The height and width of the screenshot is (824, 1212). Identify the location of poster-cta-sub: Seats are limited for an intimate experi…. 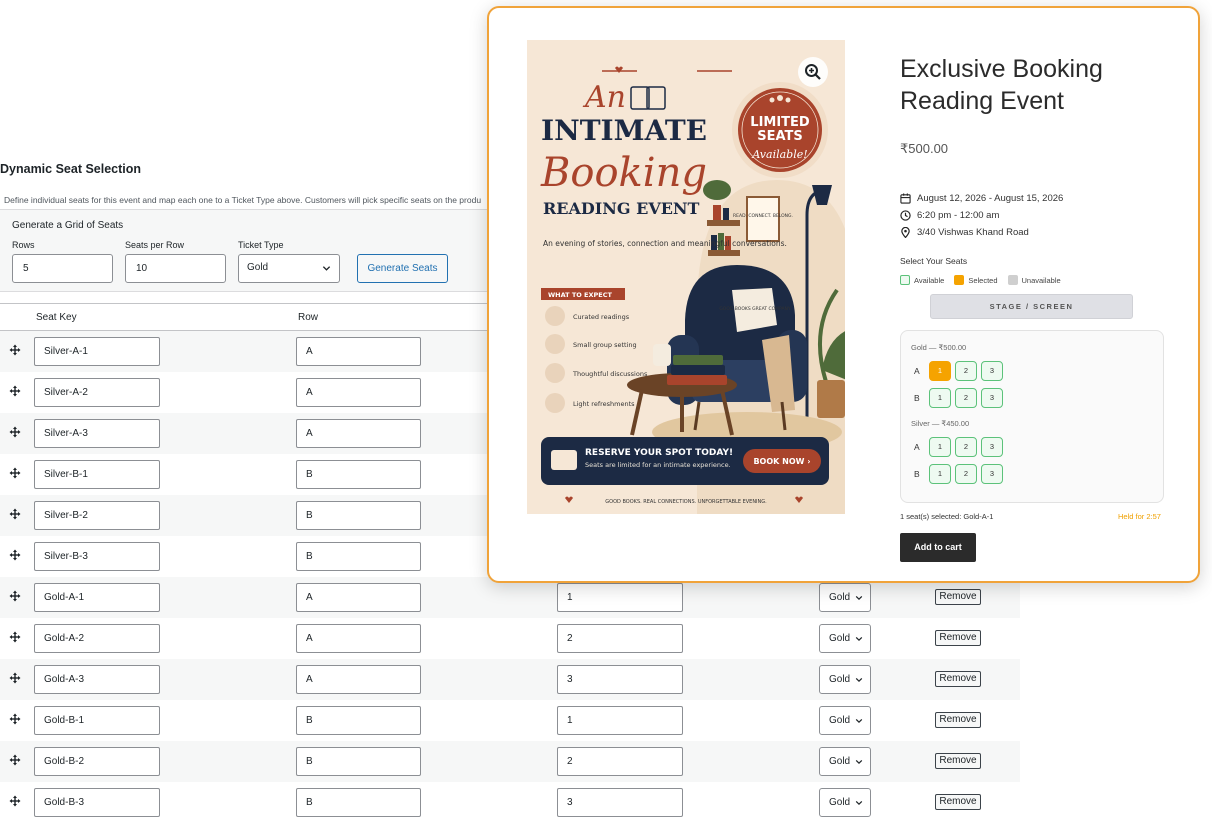
(658, 465).